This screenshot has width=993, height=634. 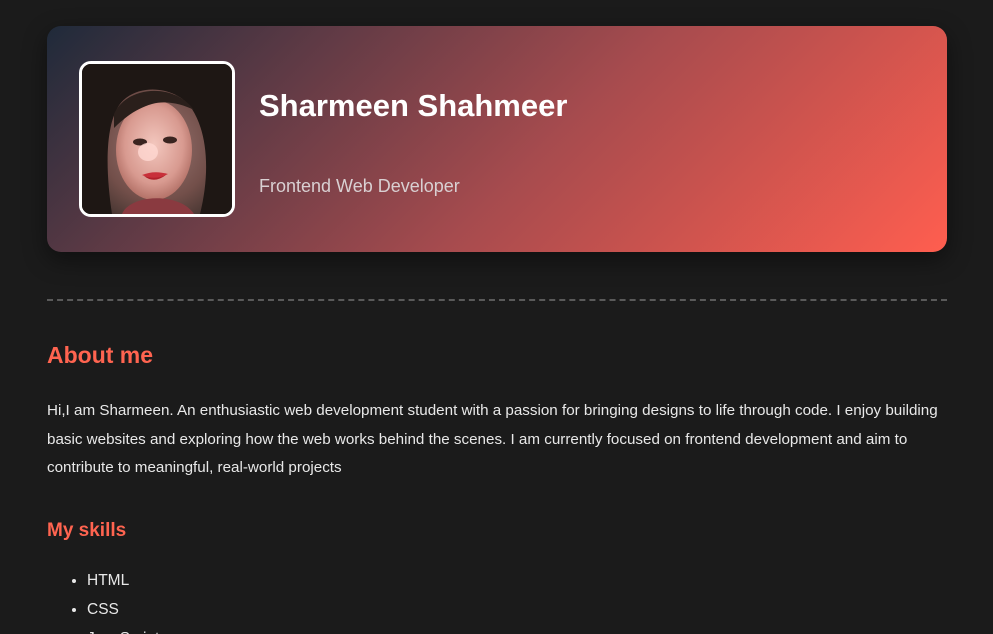 What do you see at coordinates (497, 300) in the screenshot?
I see `section-divider` at bounding box center [497, 300].